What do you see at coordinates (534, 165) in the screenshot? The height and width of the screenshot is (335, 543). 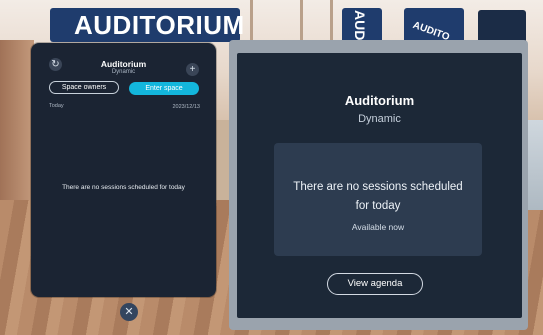 I see `window` at bounding box center [534, 165].